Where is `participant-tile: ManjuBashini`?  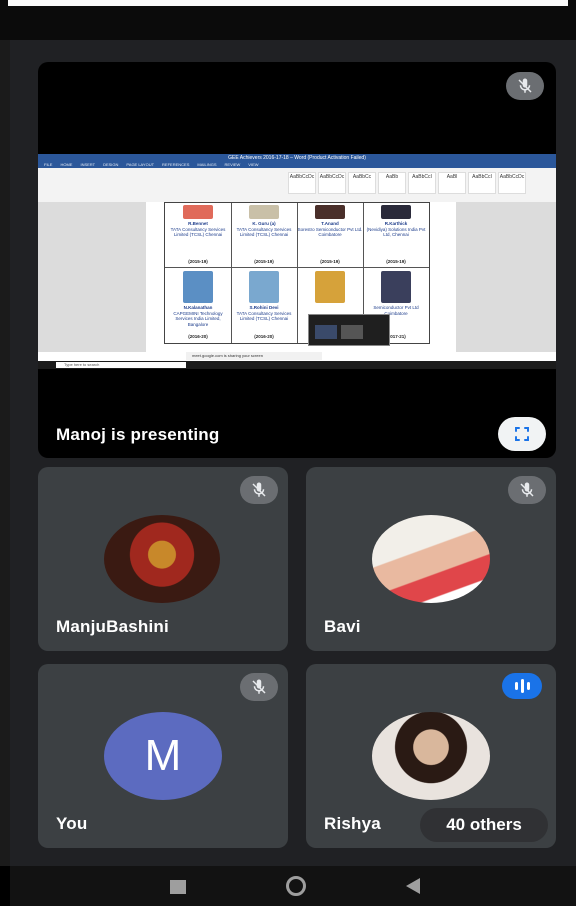
participant-tile: ManjuBashini is located at coordinates (163, 559).